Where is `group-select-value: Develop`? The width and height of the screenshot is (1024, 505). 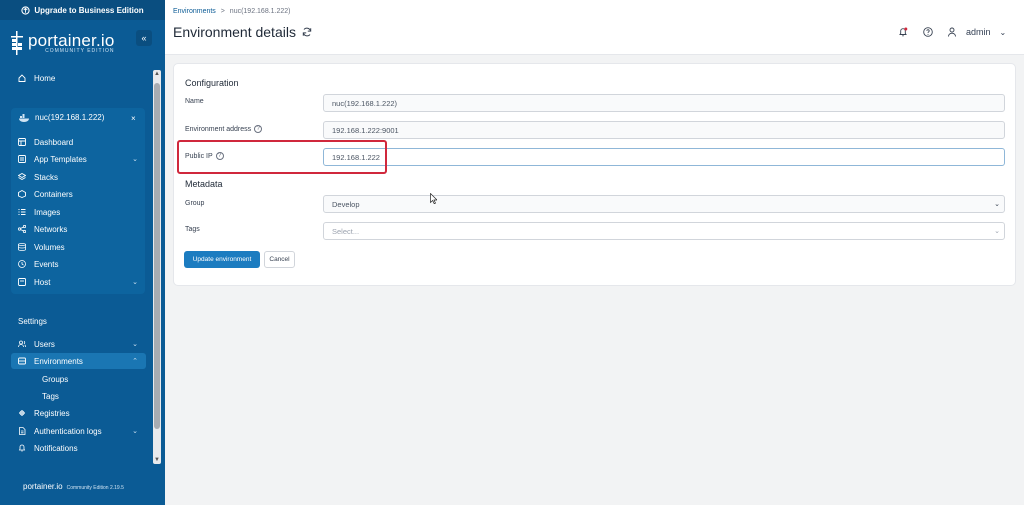 group-select-value: Develop is located at coordinates (346, 204).